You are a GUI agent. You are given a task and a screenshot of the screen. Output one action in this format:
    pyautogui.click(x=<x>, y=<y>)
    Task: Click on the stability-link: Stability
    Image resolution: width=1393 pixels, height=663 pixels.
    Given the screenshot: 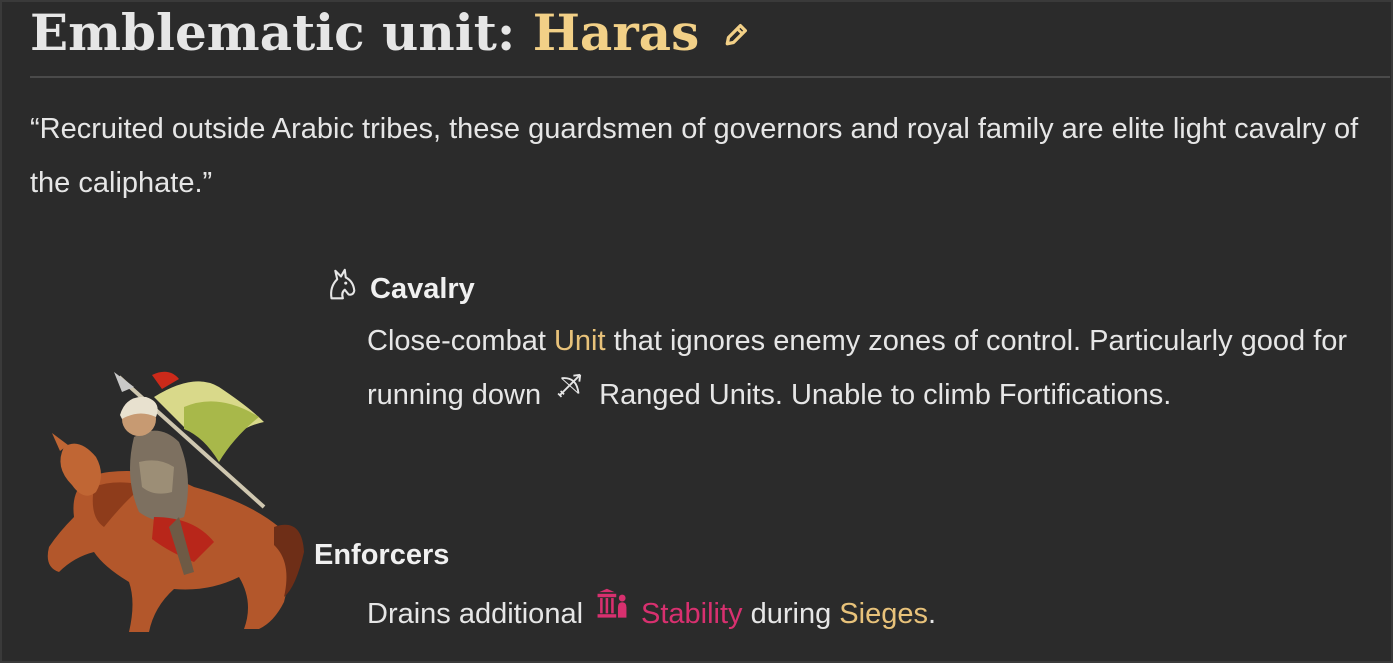 What is the action you would take?
    pyautogui.click(x=692, y=614)
    